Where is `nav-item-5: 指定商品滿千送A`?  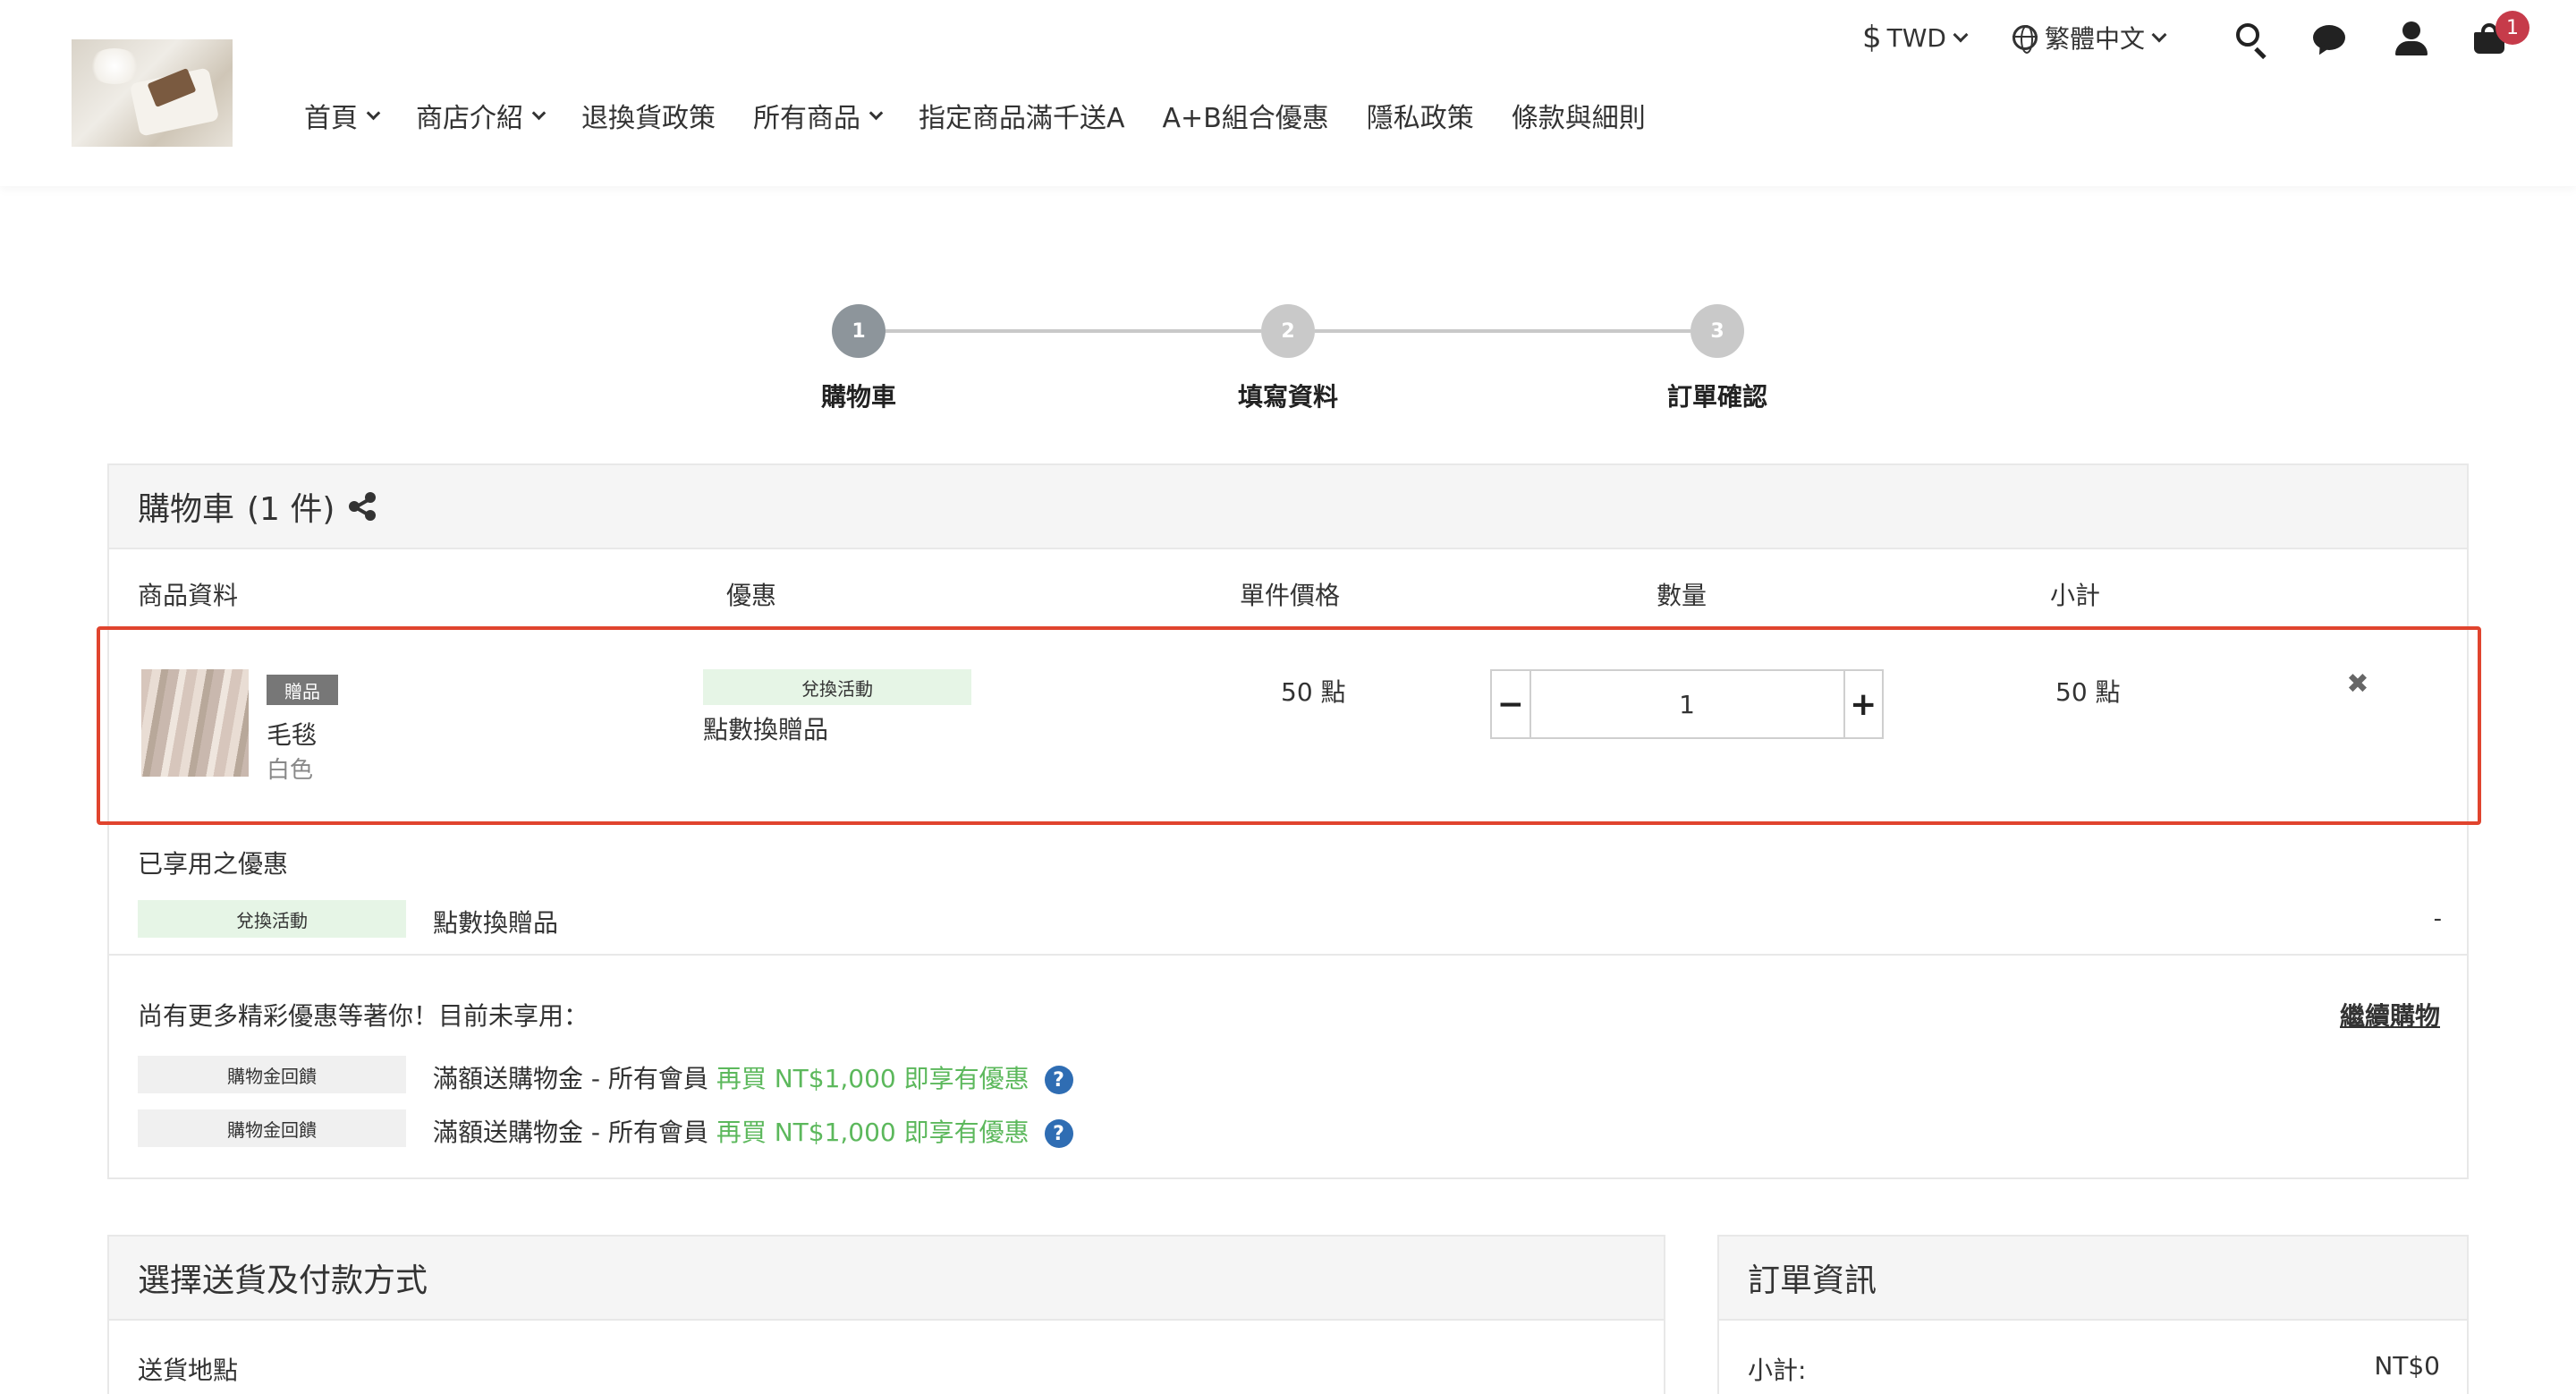
nav-item-5: 指定商品滿千送A is located at coordinates (1022, 115).